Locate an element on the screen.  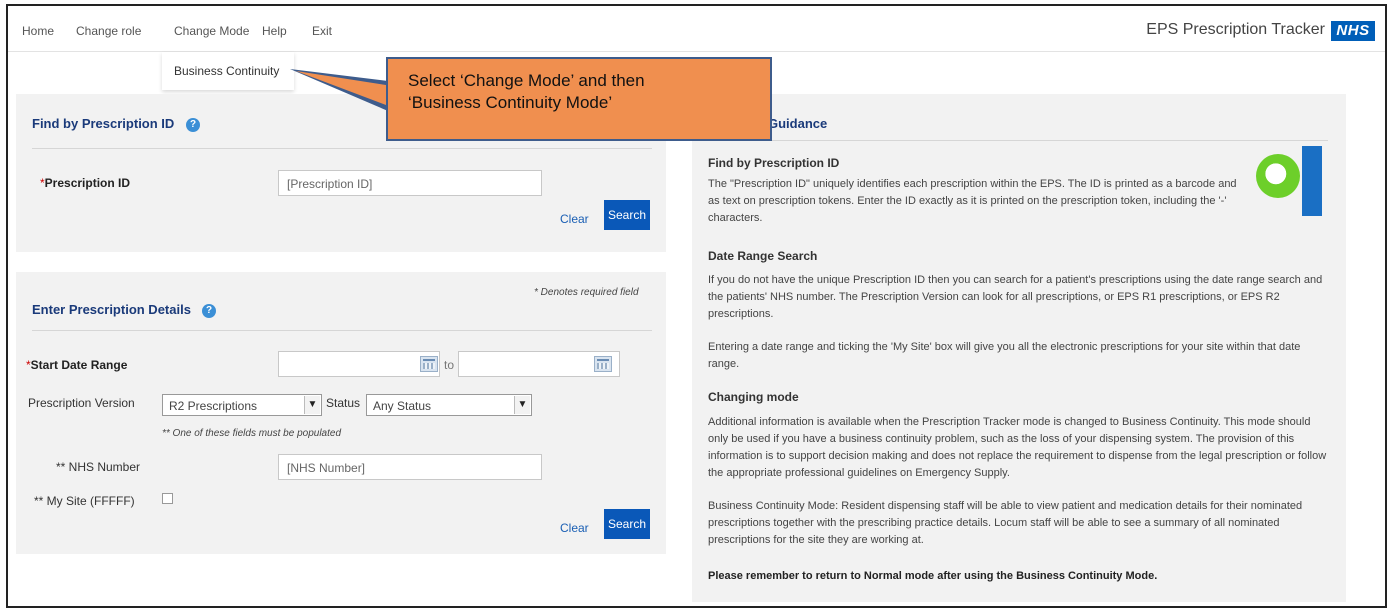
nav-change-mode: Change Mode is located at coordinates (211, 31).